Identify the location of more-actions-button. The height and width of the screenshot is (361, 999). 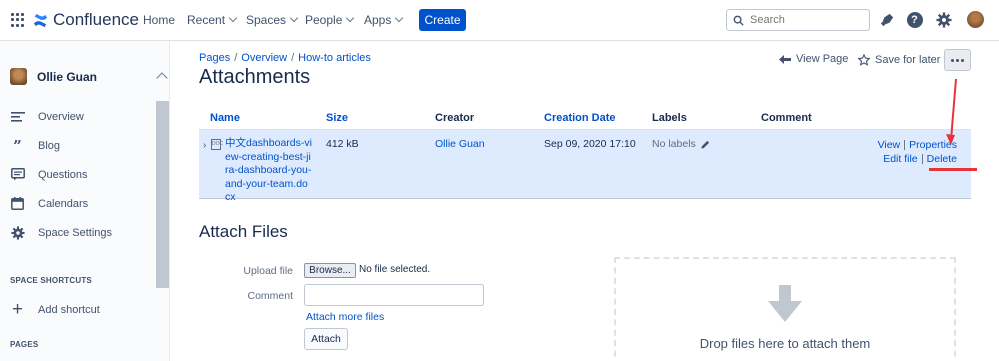
(957, 60).